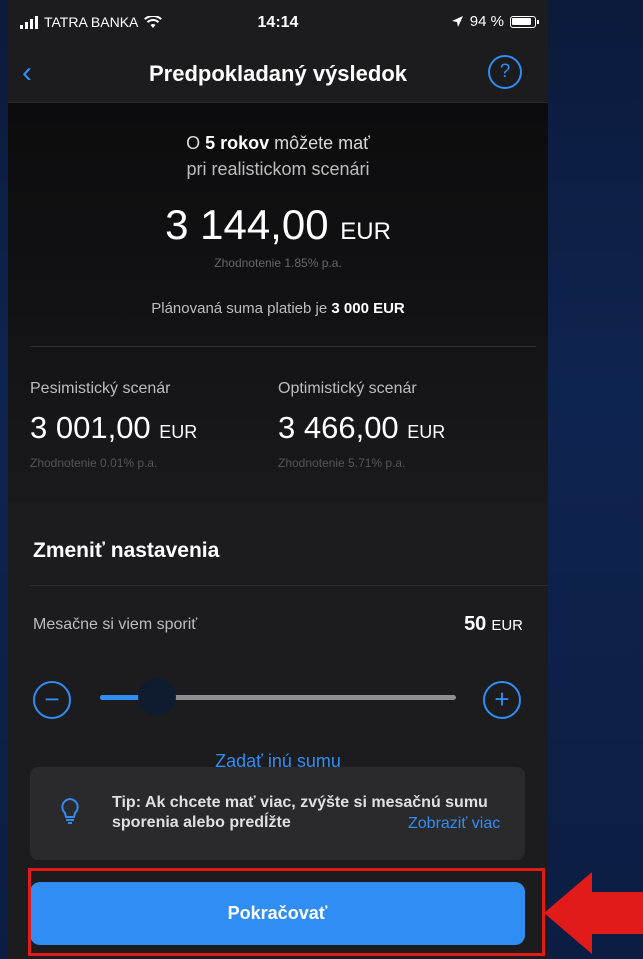 This screenshot has height=959, width=643. I want to click on monthly-savings-label: Mesačne si viem sporiť, so click(115, 624).